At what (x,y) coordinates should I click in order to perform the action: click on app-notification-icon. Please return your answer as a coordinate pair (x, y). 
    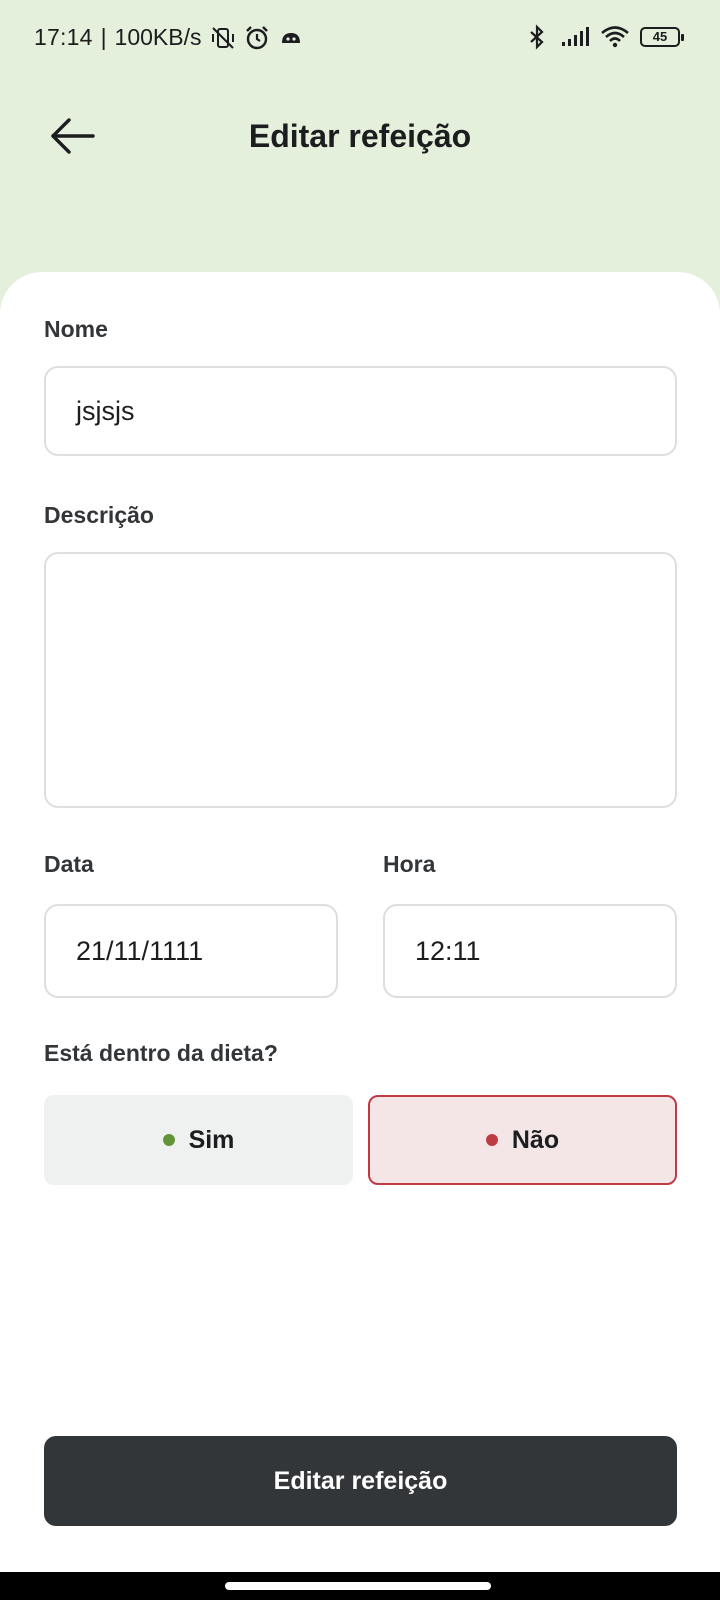
    Looking at the image, I should click on (290, 37).